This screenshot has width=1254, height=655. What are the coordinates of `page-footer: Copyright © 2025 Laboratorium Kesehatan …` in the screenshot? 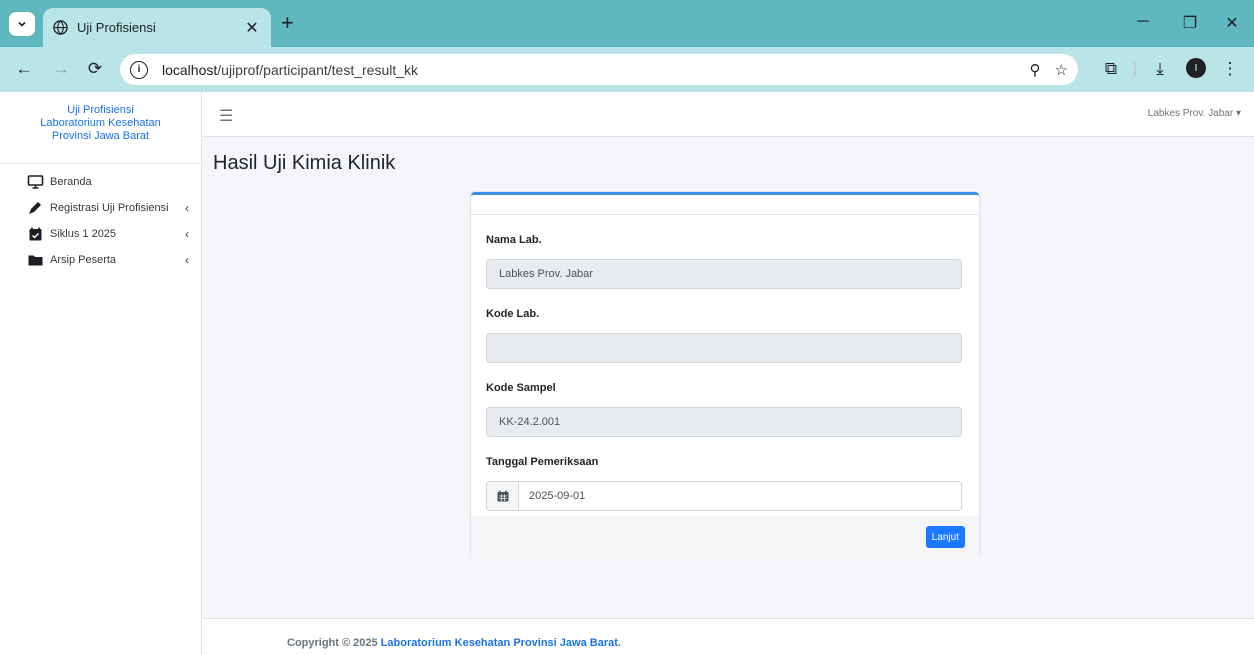 It's located at (728, 636).